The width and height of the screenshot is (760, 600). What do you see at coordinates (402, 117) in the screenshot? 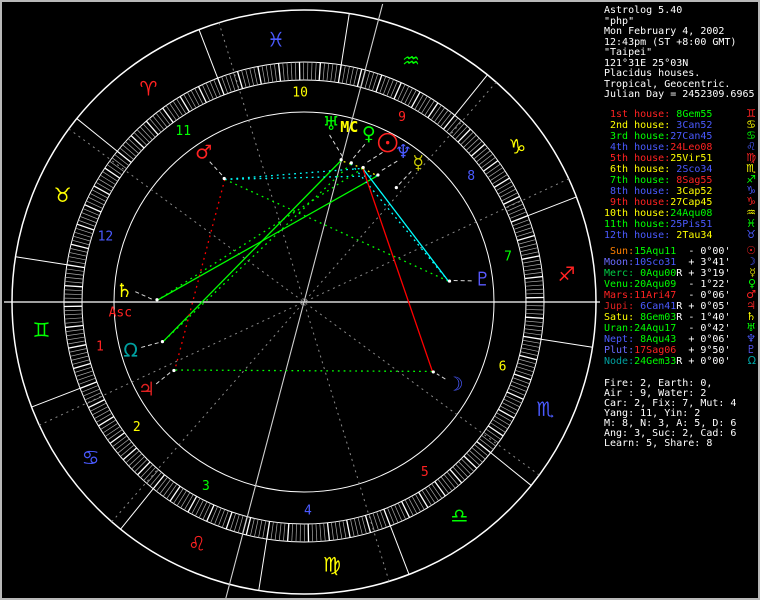
I see `wheel-house-number-9: 9` at bounding box center [402, 117].